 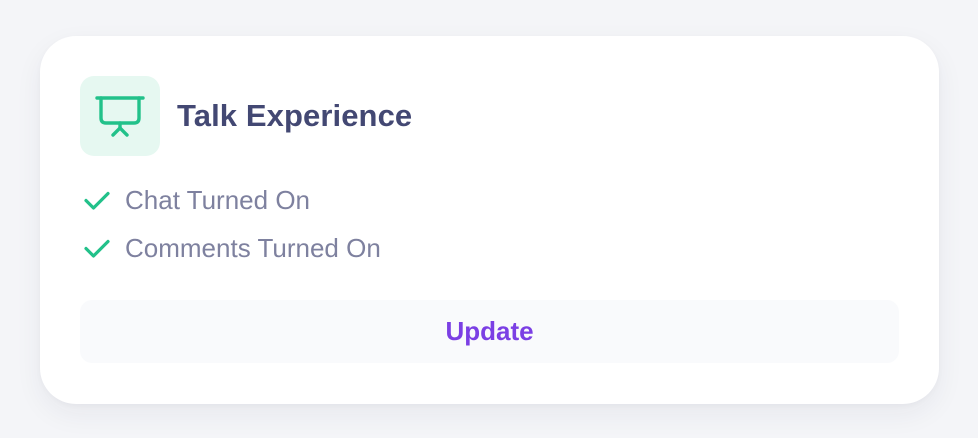 I want to click on feature-item-chat: Chat Turned On, so click(x=231, y=200).